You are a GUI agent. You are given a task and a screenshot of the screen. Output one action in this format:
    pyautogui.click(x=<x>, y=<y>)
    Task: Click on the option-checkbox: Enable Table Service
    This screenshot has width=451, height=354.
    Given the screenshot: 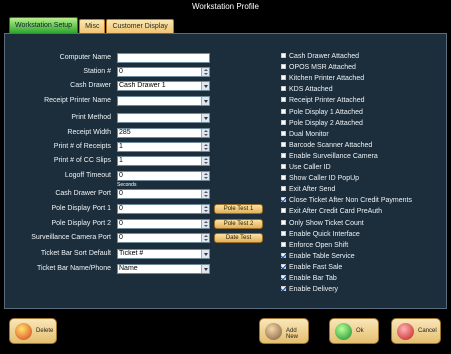 What is the action you would take?
    pyautogui.click(x=318, y=257)
    